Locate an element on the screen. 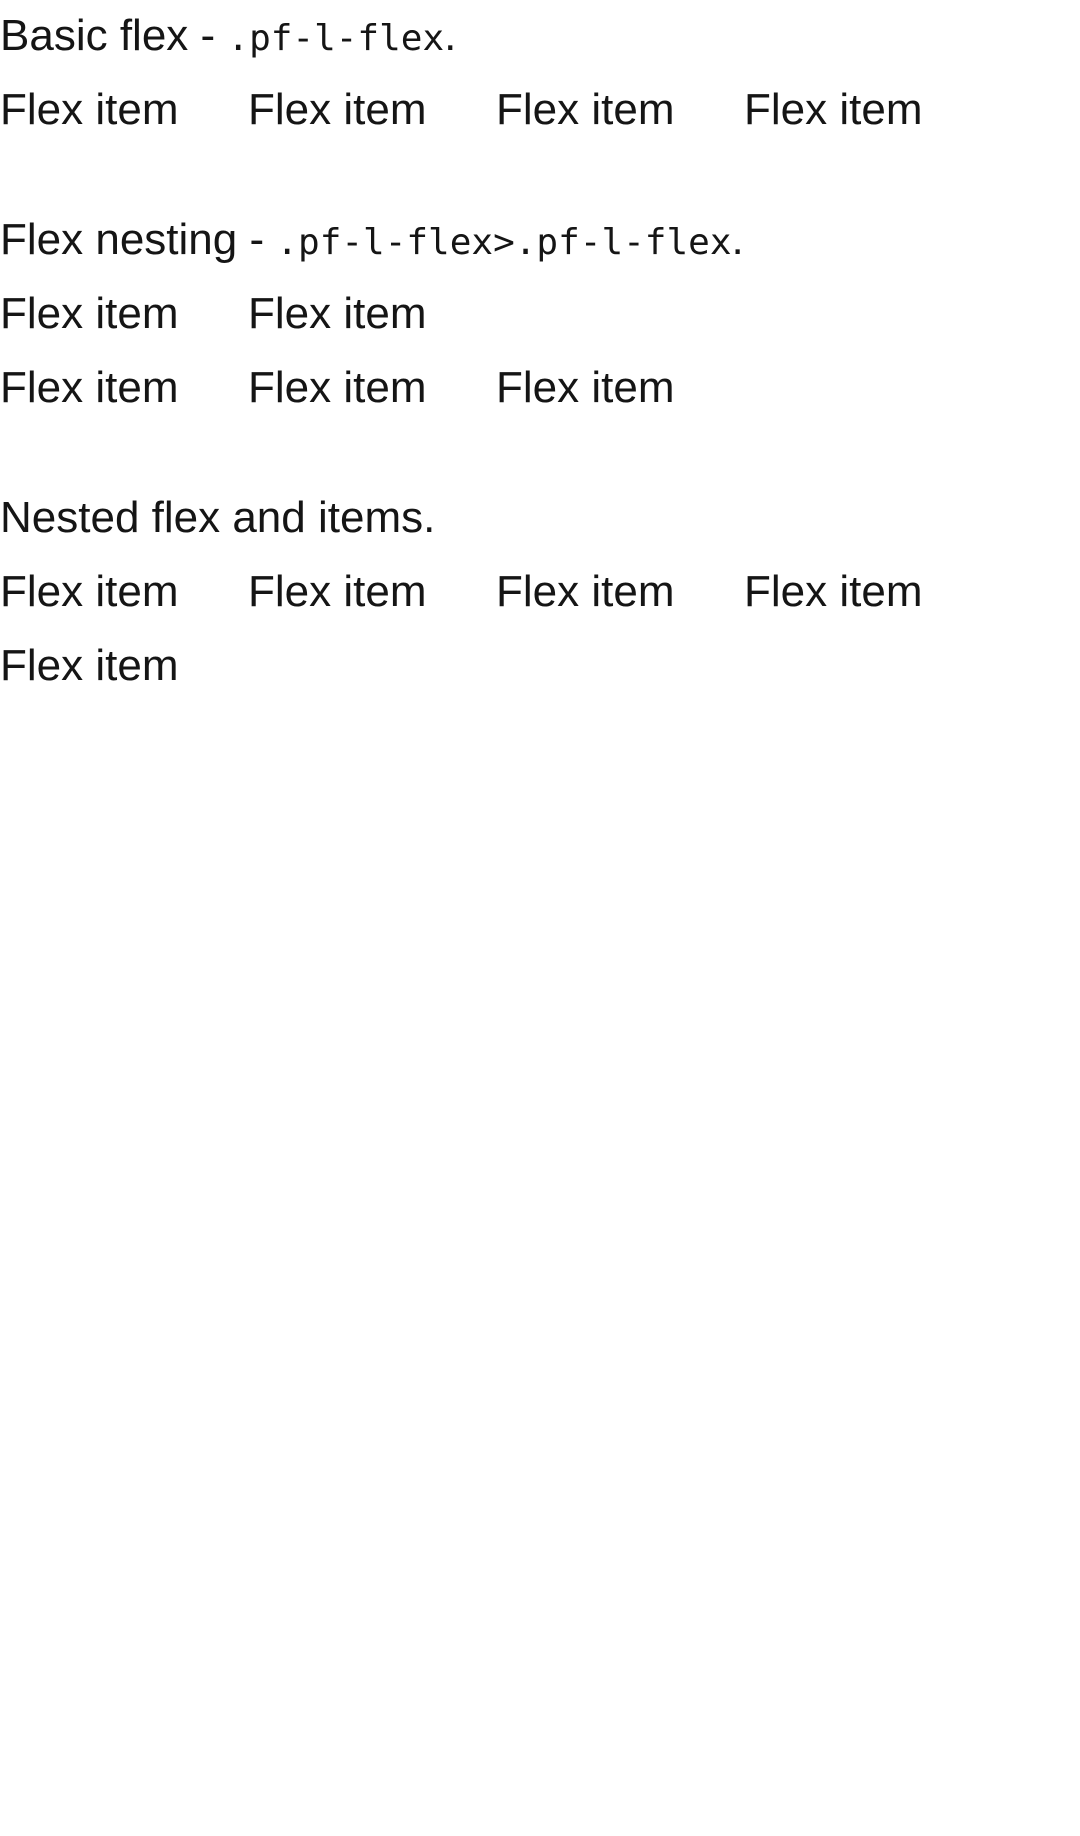 The image size is (1080, 1836). section-description: Basic flex - .pf-l-flex. is located at coordinates (540, 36).